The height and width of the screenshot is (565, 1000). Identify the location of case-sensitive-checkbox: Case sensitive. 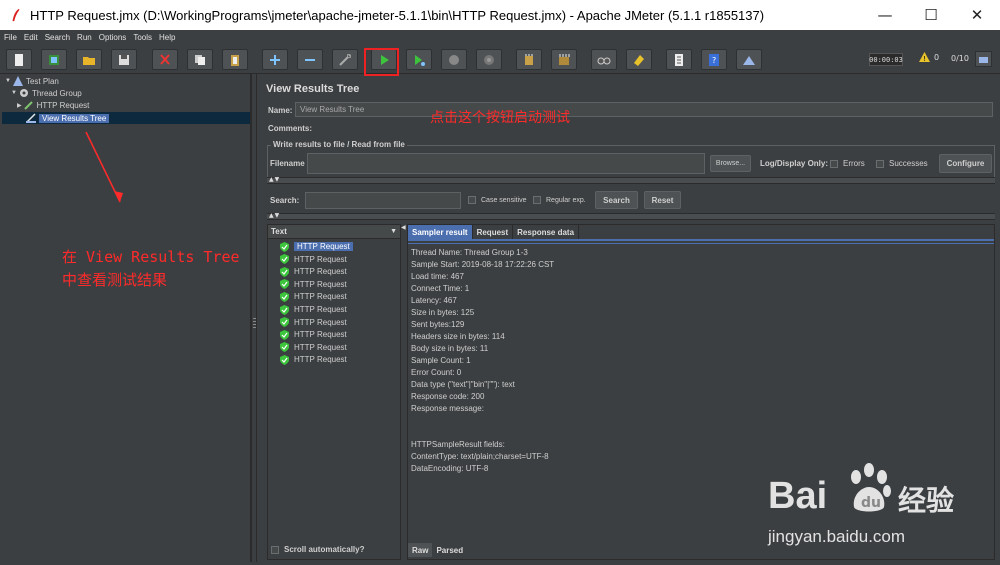
(497, 200).